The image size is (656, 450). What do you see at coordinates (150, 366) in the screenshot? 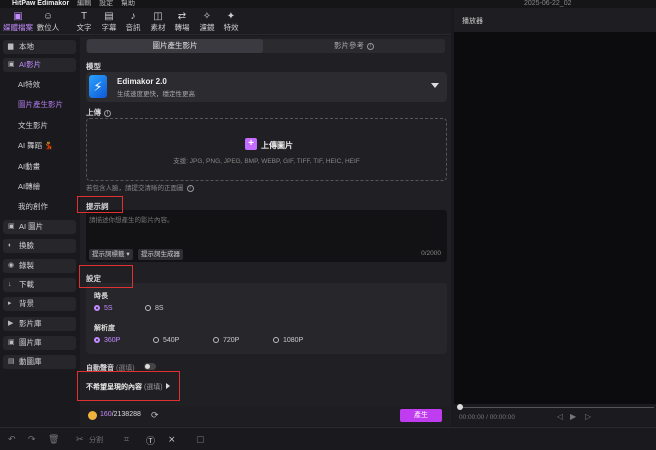
I see `auto-audio-toggle` at bounding box center [150, 366].